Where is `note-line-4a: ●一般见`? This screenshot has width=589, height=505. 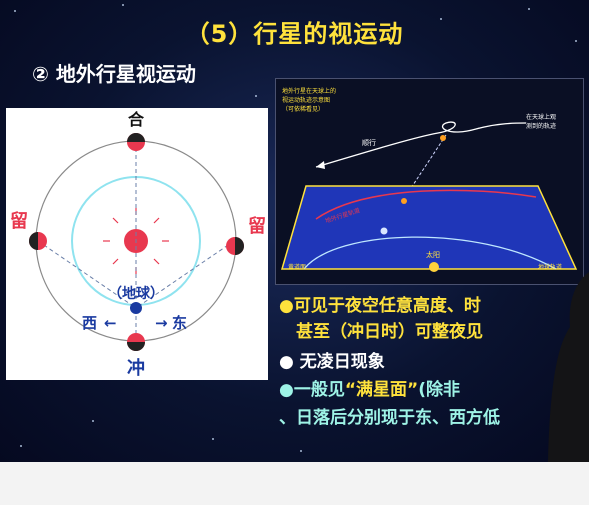
note-line-4a: ●一般见 is located at coordinates (312, 390).